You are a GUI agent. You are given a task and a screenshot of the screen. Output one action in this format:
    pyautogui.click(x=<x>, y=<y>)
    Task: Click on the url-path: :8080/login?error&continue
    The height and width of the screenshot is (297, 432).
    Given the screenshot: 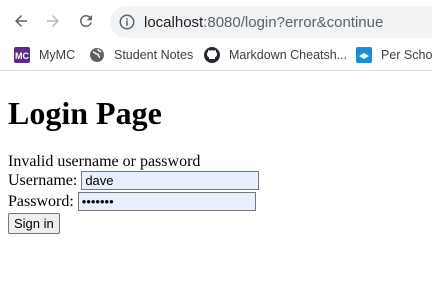 What is the action you would take?
    pyautogui.click(x=293, y=22)
    